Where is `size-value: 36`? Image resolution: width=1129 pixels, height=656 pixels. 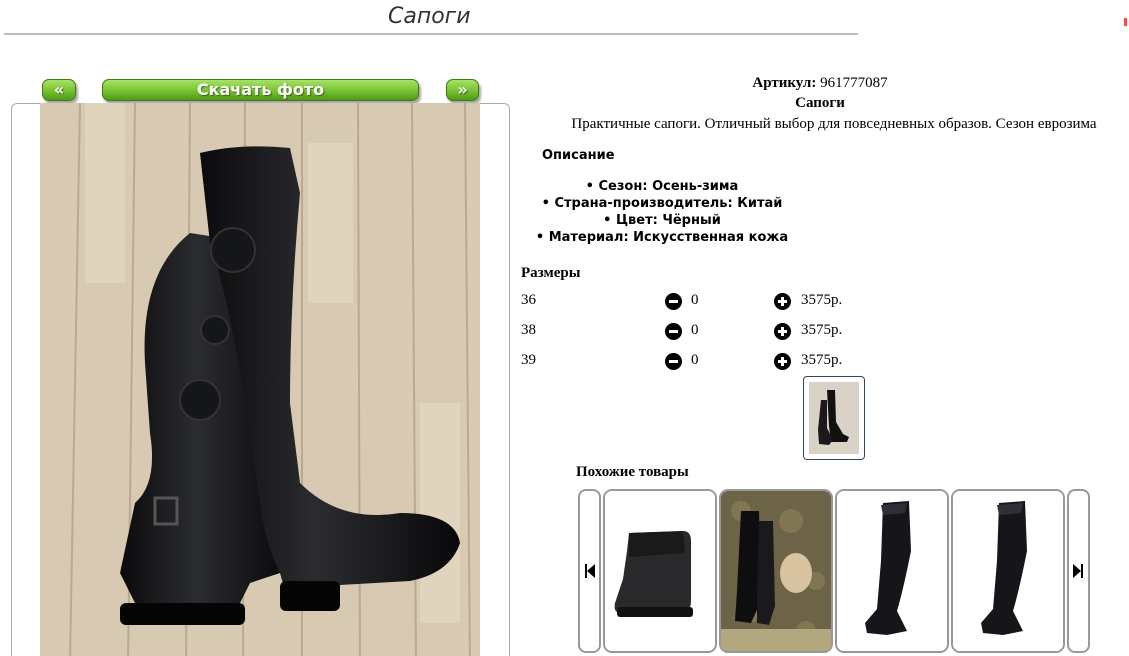
size-value: 36 is located at coordinates (528, 300).